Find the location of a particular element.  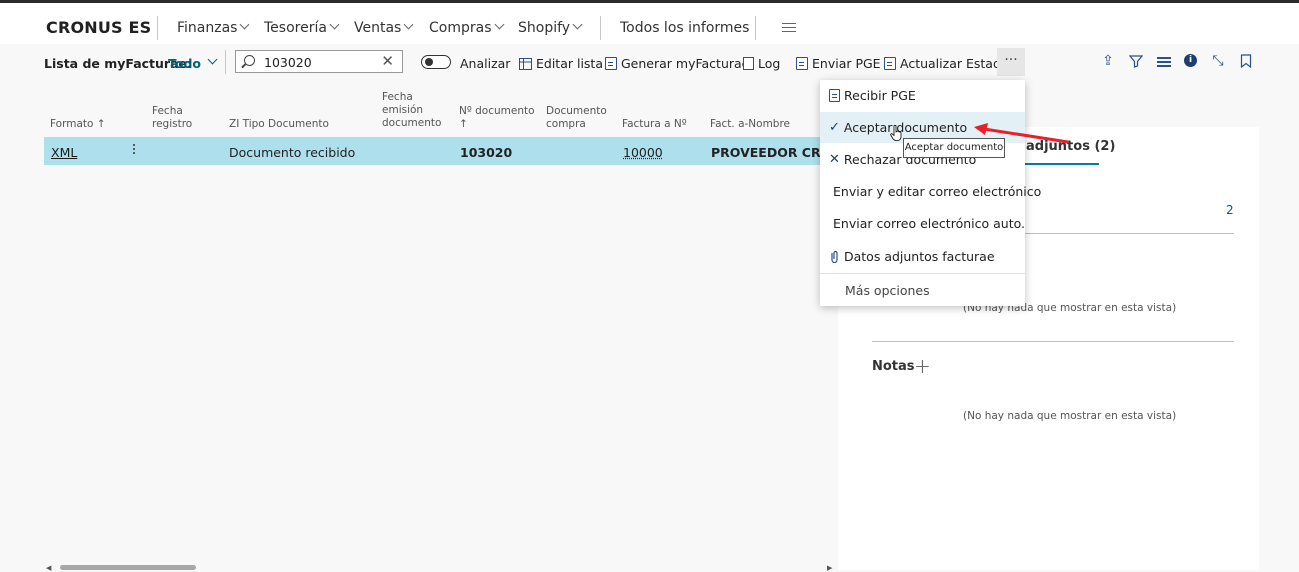

column-header-fecha-registro: Fecha registro is located at coordinates (172, 118).